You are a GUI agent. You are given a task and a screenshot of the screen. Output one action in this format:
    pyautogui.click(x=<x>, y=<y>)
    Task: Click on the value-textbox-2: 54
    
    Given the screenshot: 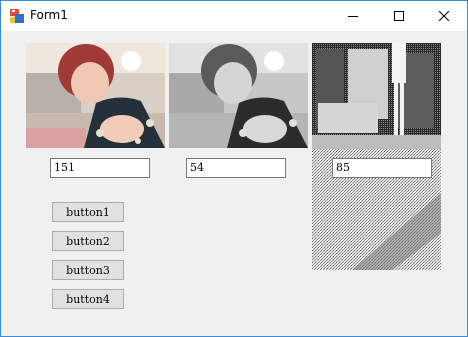 What is the action you would take?
    pyautogui.click(x=236, y=168)
    